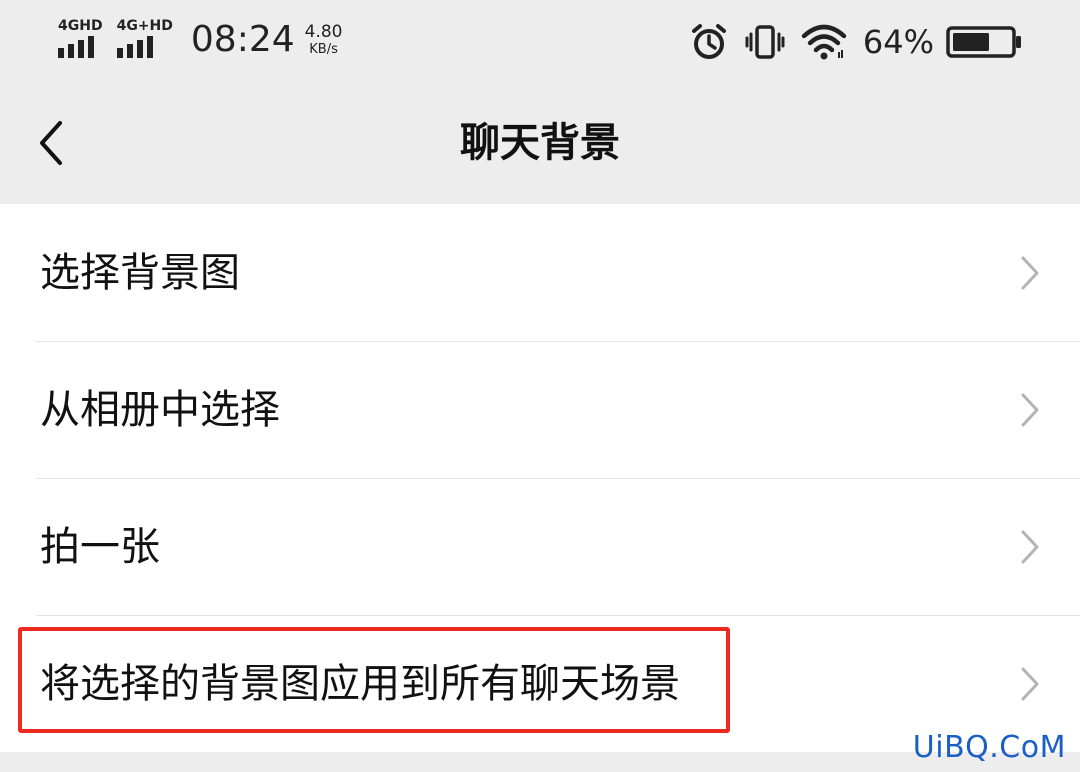  I want to click on clock: 08:24, so click(242, 39).